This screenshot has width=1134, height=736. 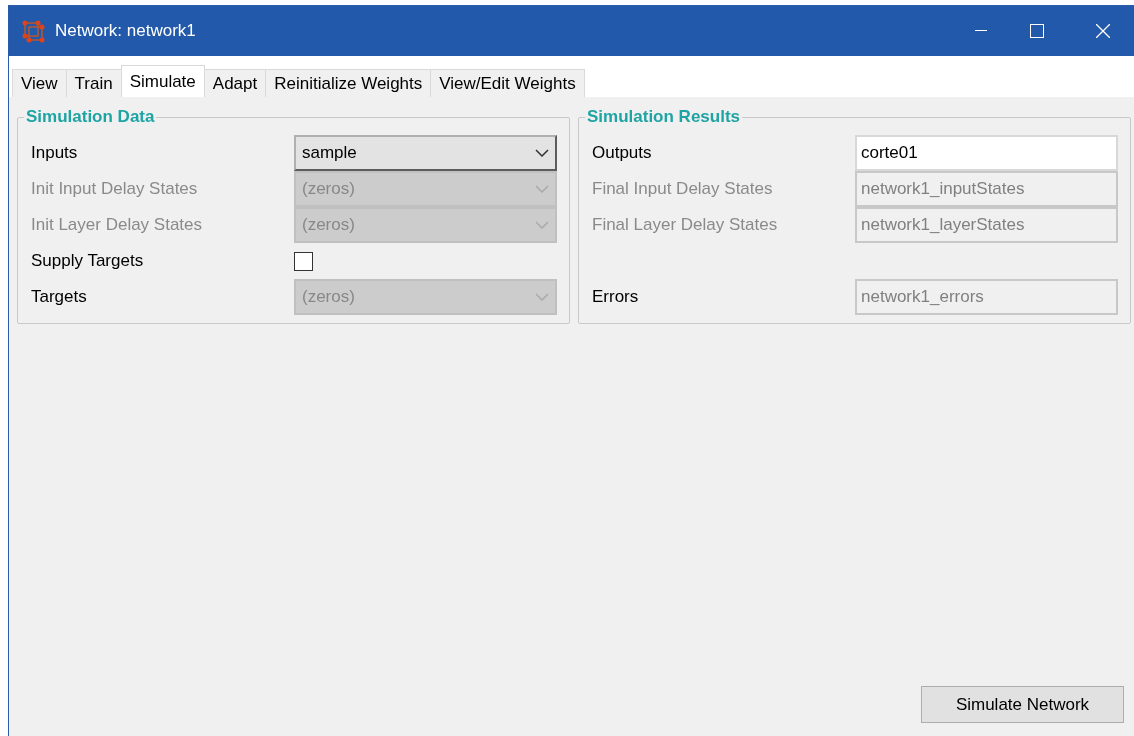 I want to click on group-title: Simulation Results, so click(x=664, y=117).